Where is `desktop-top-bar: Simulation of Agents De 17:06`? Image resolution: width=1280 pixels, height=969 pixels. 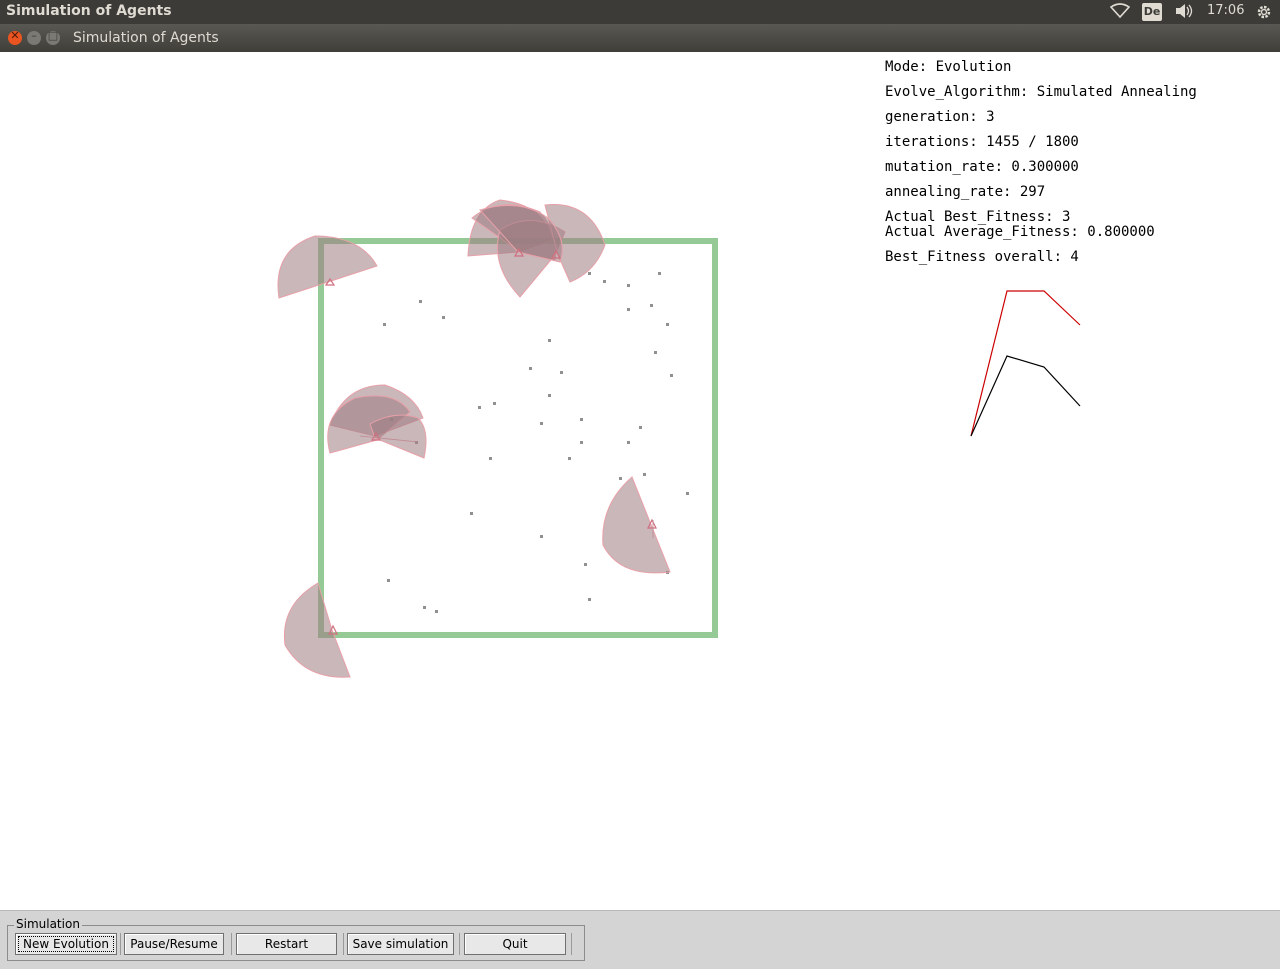
desktop-top-bar: Simulation of Agents De 17:06 is located at coordinates (640, 12).